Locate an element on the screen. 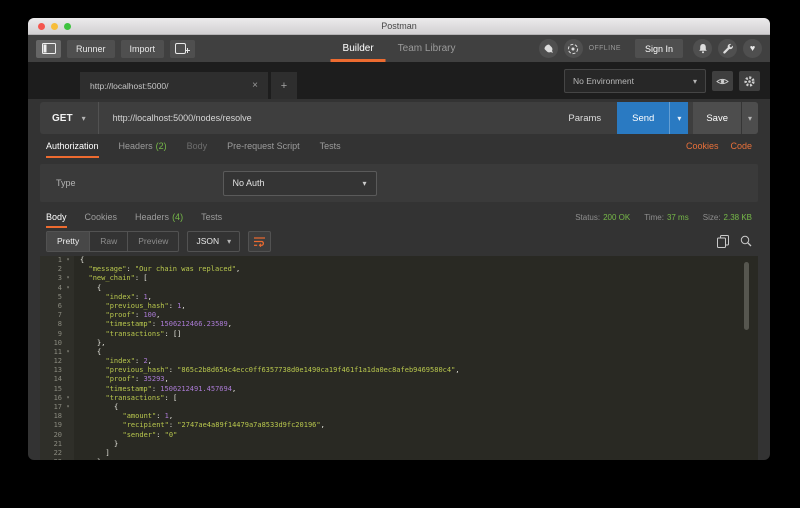 Image resolution: width=800 pixels, height=508 pixels. gutter: 3 ▾ is located at coordinates (57, 279).